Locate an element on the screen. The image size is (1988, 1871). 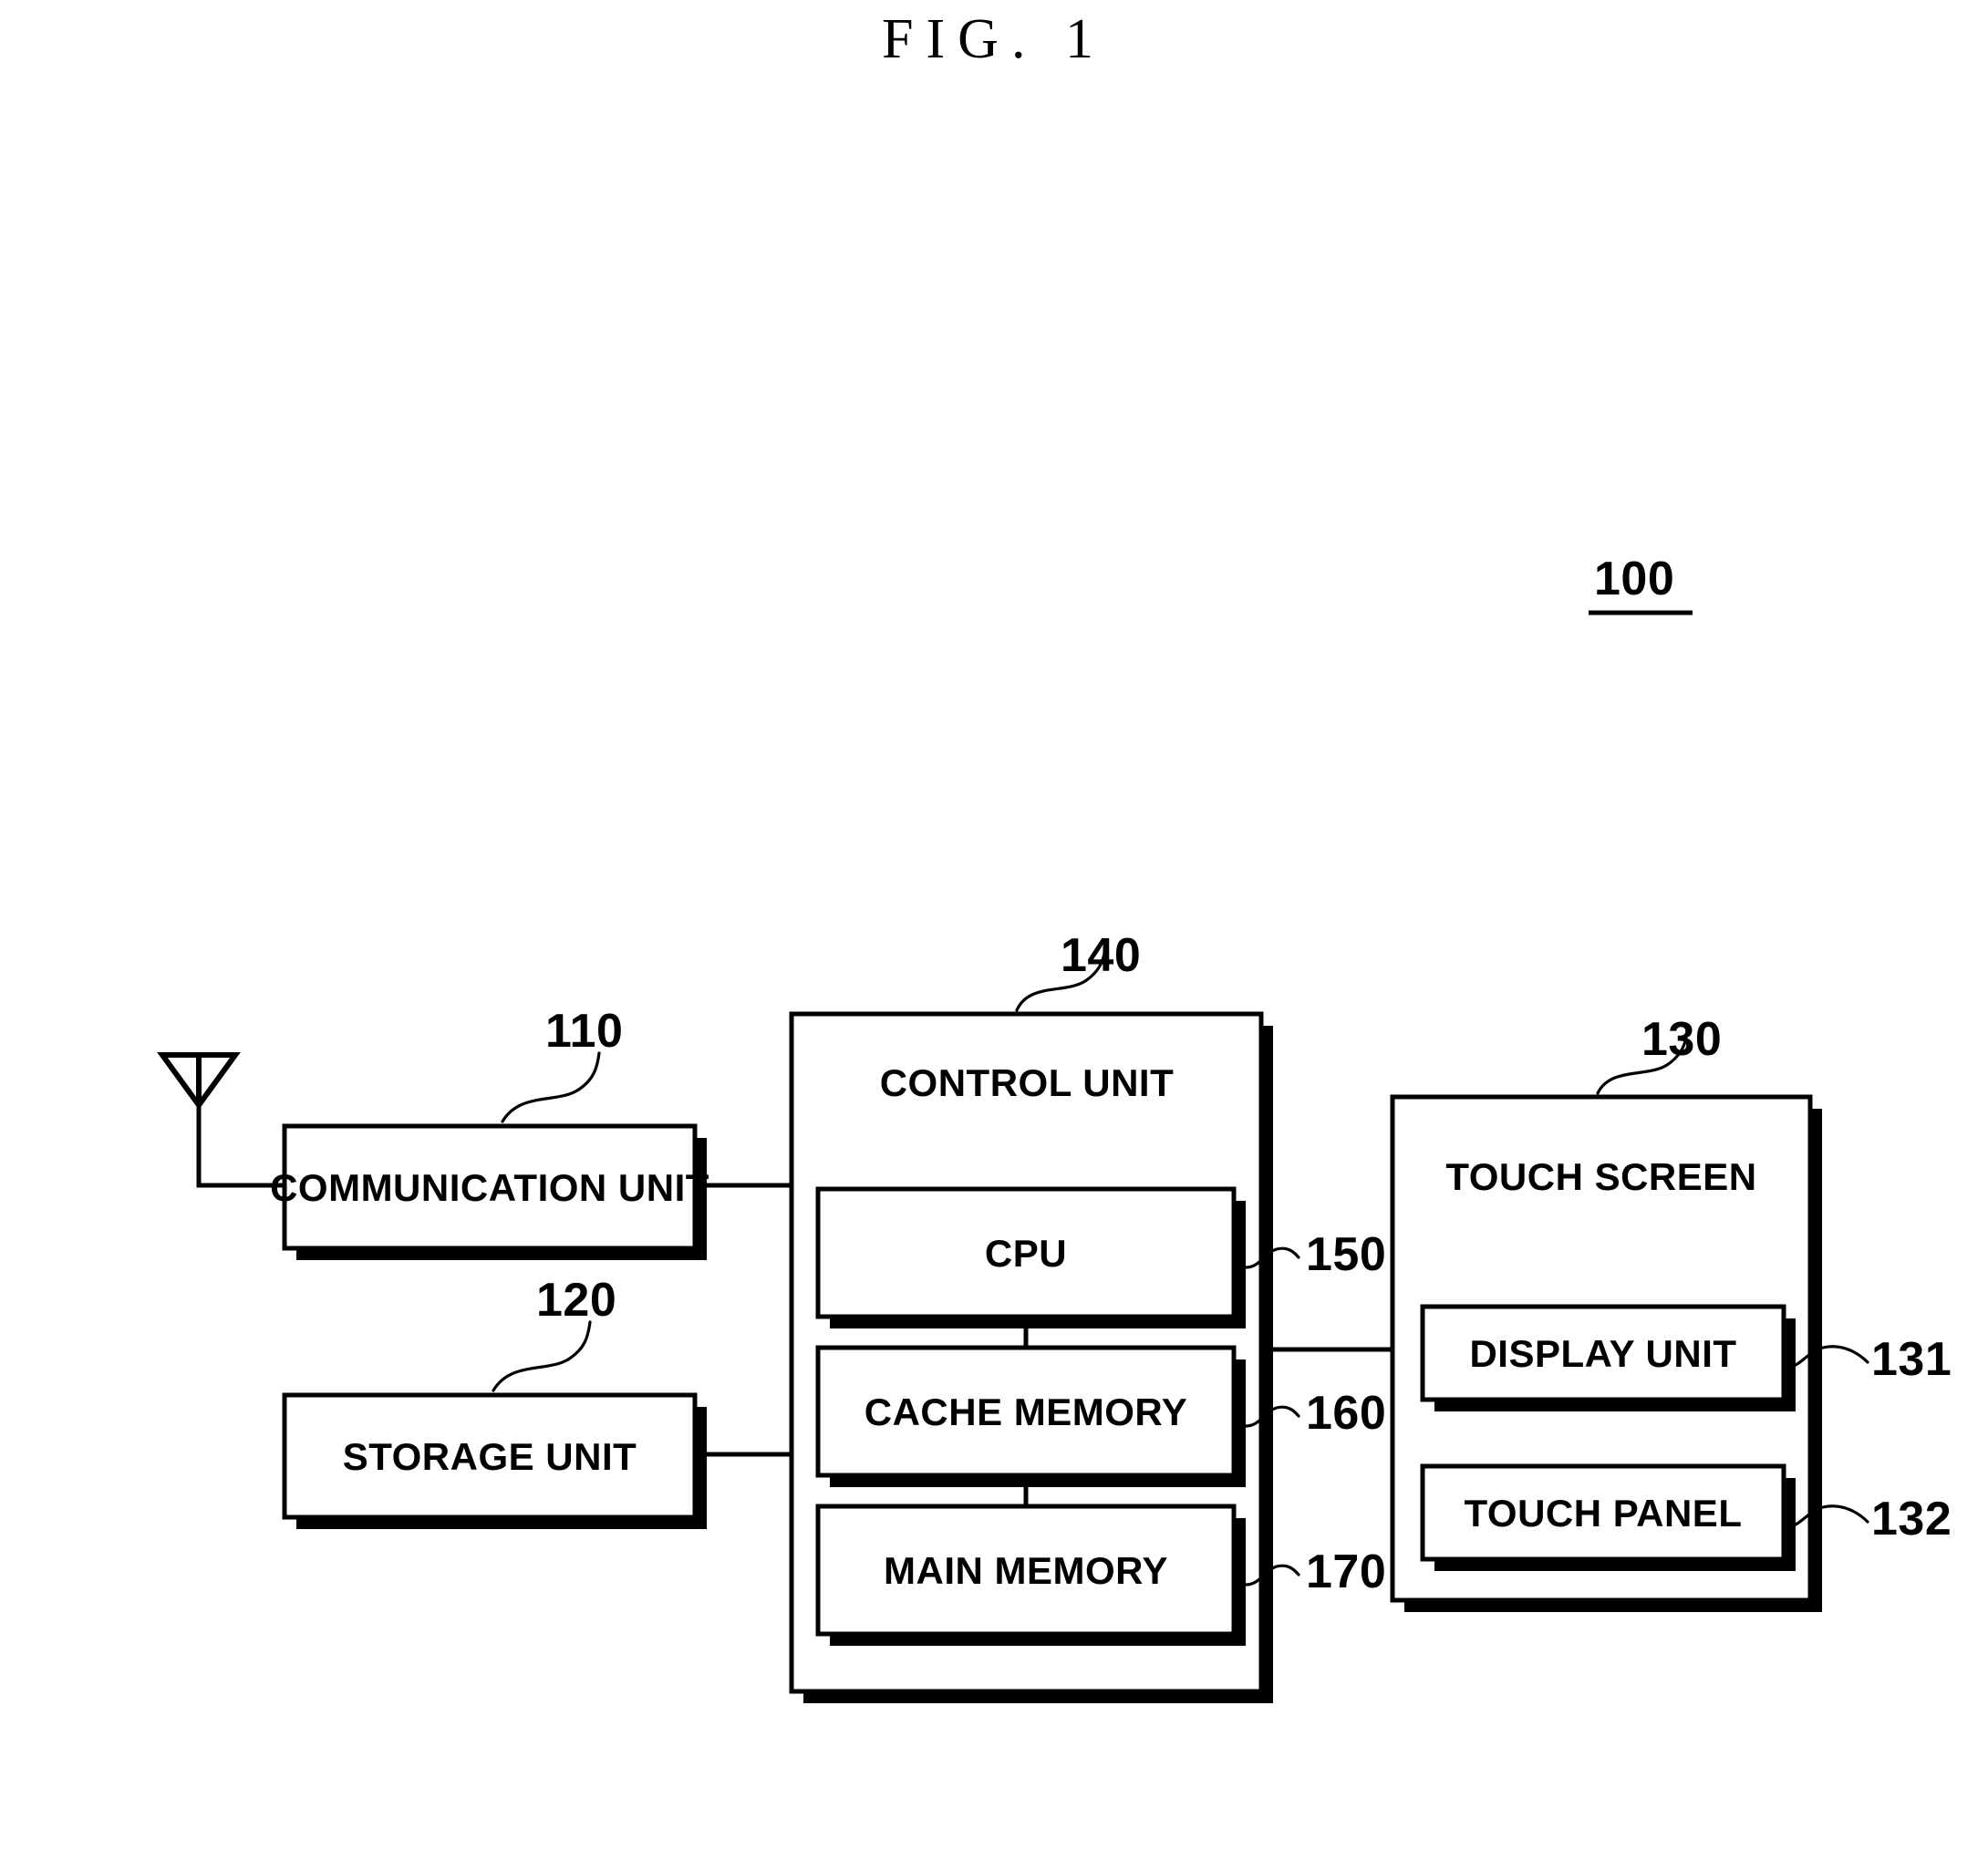
display-unit-ref: 131 is located at coordinates (1911, 1360).